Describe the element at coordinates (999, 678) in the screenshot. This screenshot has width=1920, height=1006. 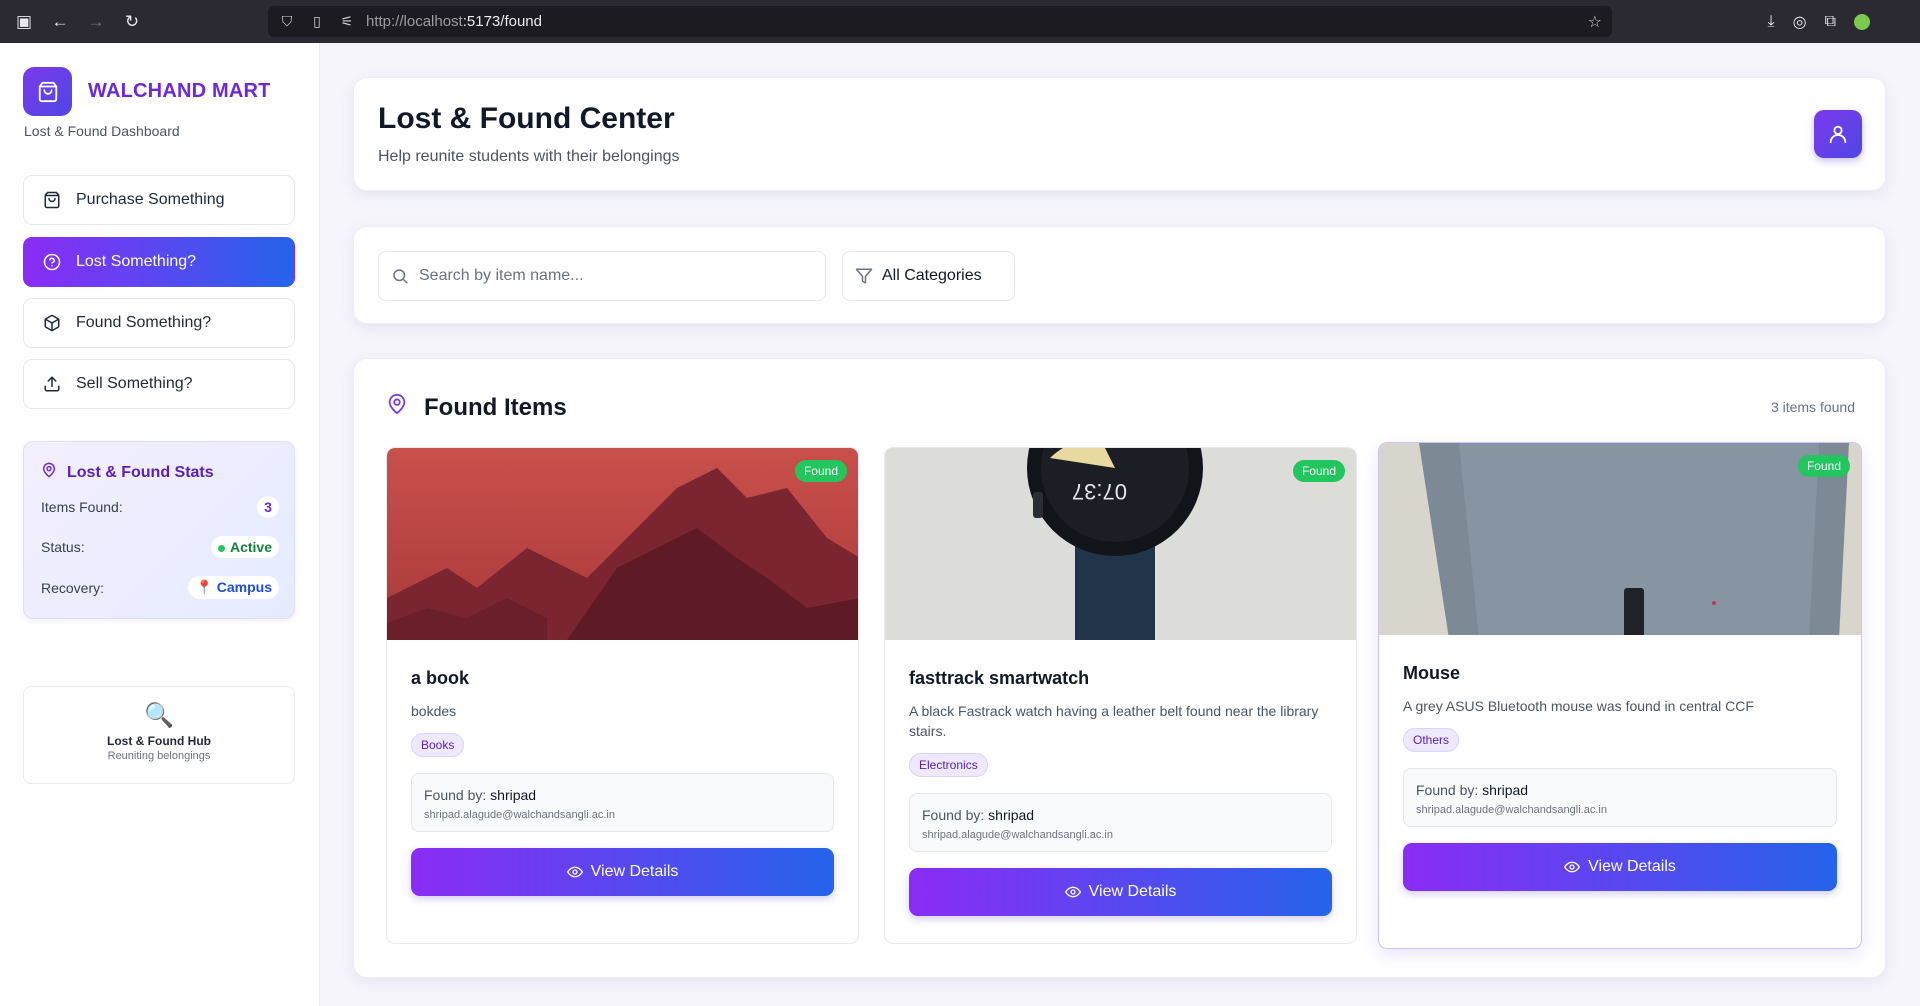
I see `item-name: fasttrack smartwatch` at that location.